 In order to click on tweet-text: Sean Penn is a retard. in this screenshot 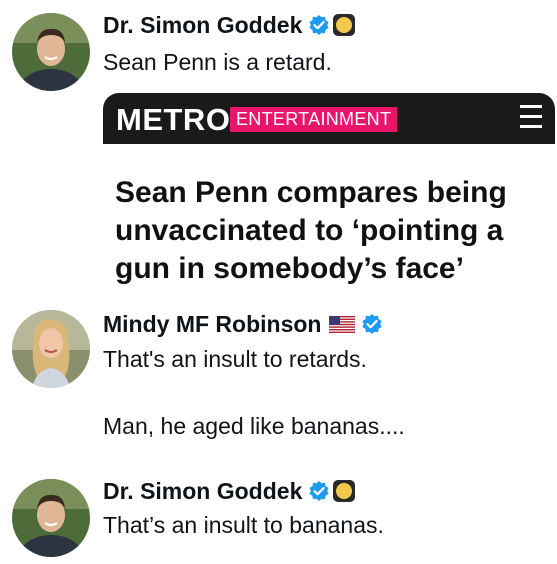, I will do `click(217, 62)`.